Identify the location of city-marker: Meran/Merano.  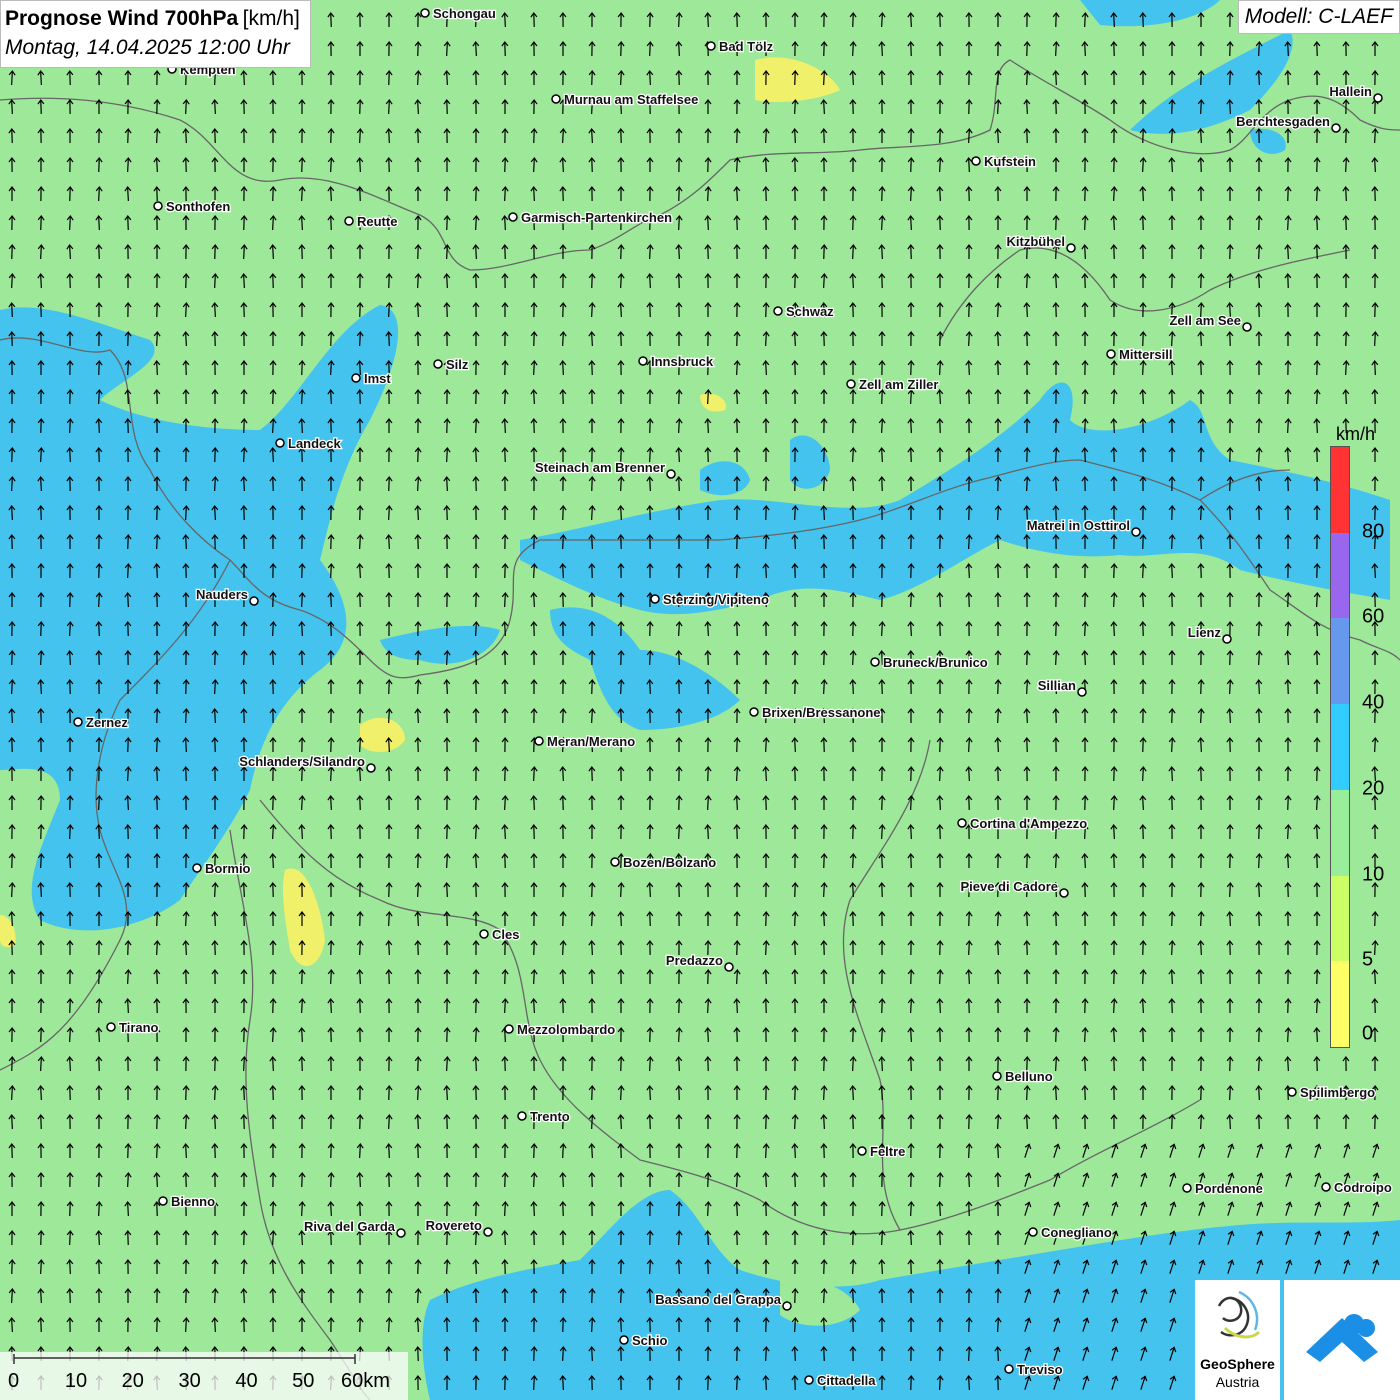
(585, 741).